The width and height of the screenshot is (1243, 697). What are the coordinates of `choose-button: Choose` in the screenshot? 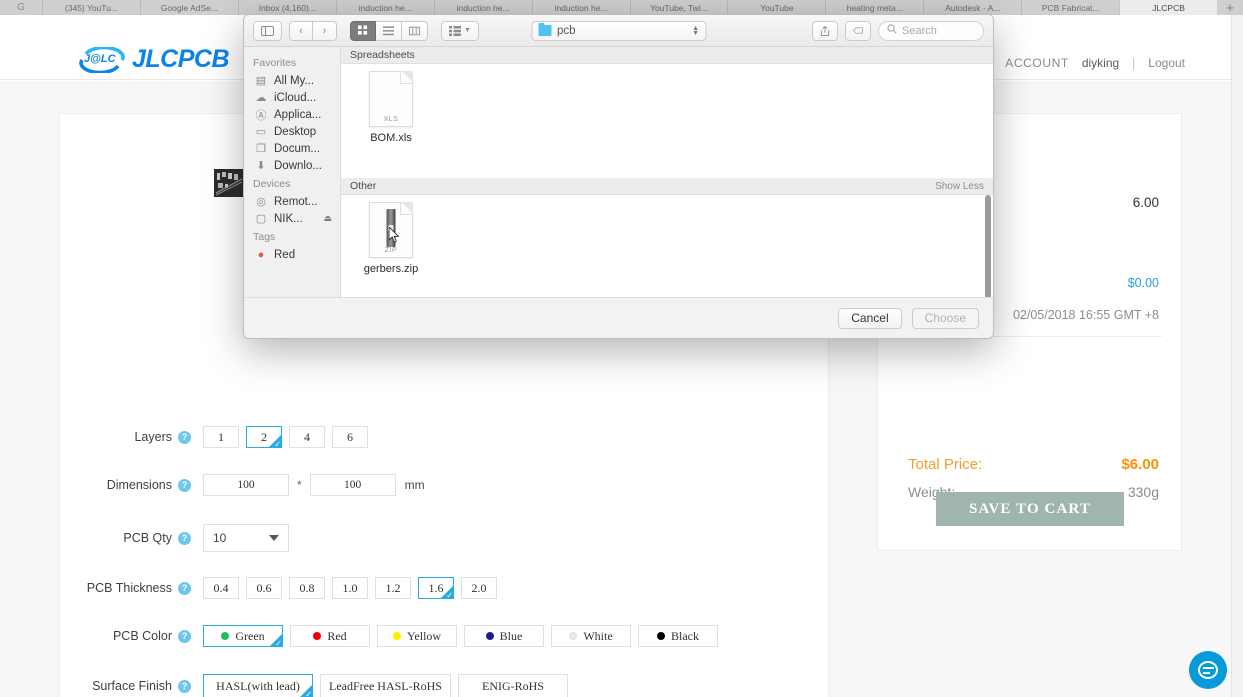 It's located at (945, 318).